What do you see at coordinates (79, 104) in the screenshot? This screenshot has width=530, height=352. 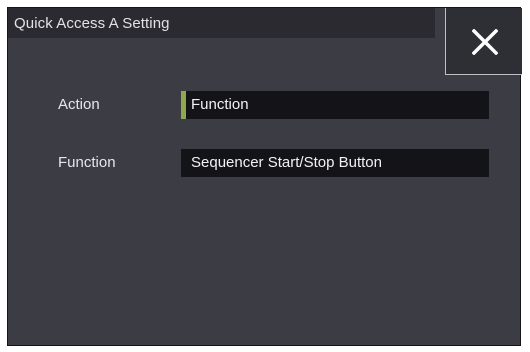 I see `action-label: Action` at bounding box center [79, 104].